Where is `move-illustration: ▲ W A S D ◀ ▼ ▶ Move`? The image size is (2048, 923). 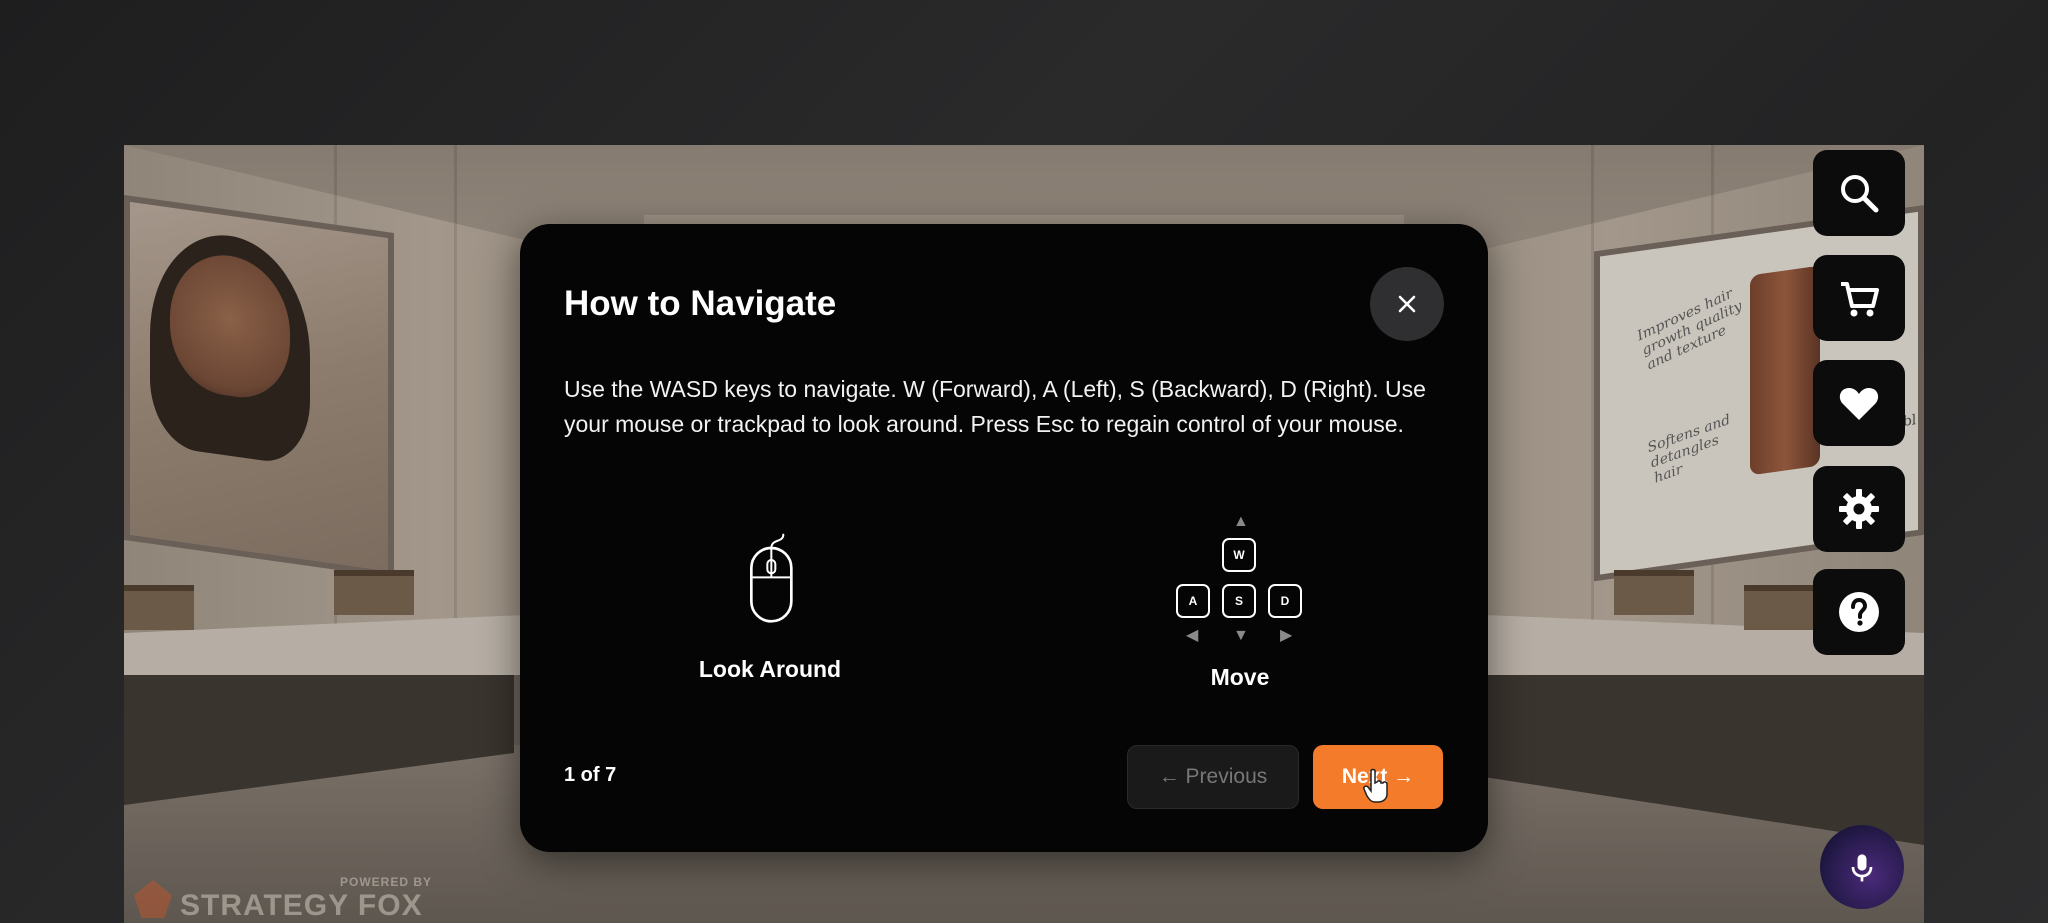
move-illustration: ▲ W A S D ◀ ▼ ▶ Move is located at coordinates (1240, 602).